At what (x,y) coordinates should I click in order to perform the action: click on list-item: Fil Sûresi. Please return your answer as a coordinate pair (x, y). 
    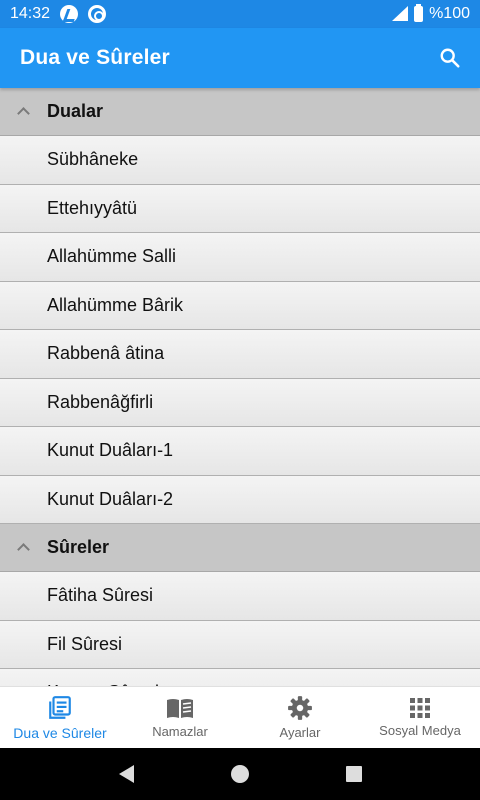
    Looking at the image, I should click on (240, 644).